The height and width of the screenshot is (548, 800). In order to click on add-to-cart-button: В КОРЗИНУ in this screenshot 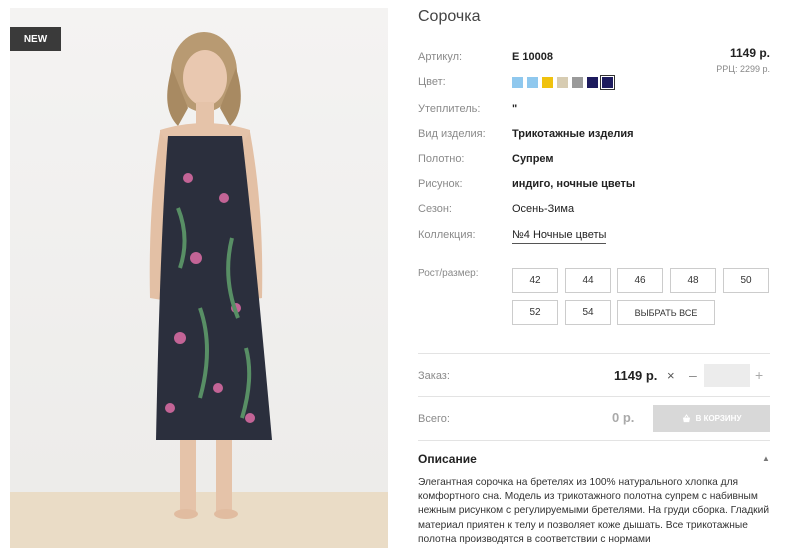, I will do `click(711, 418)`.